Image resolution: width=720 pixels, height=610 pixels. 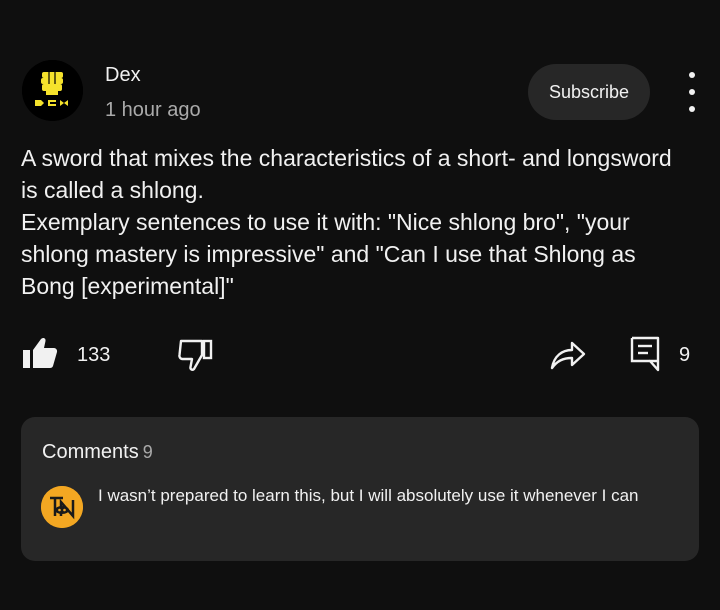 I want to click on clipped-previous-content, so click(x=290, y=2).